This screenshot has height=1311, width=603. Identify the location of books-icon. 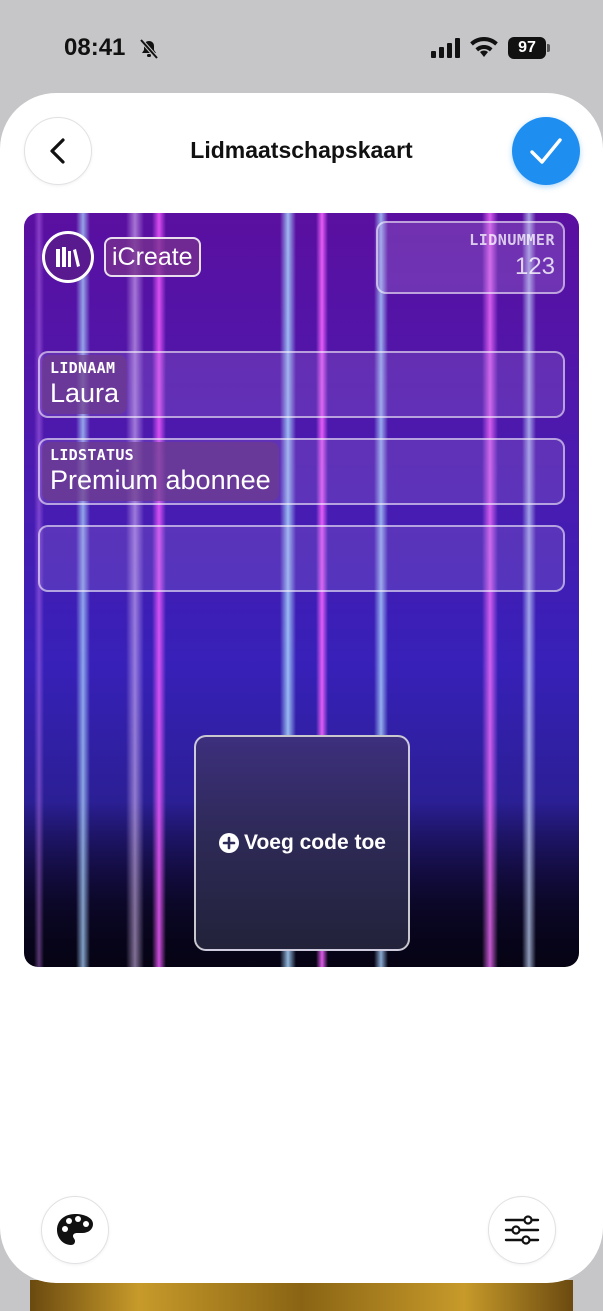
(68, 257).